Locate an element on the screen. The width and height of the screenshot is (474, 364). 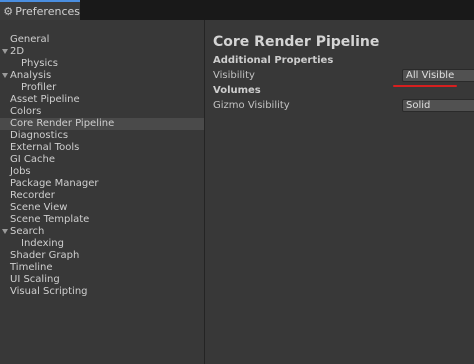
sidebar-item-label: Scene Template is located at coordinates (50, 219).